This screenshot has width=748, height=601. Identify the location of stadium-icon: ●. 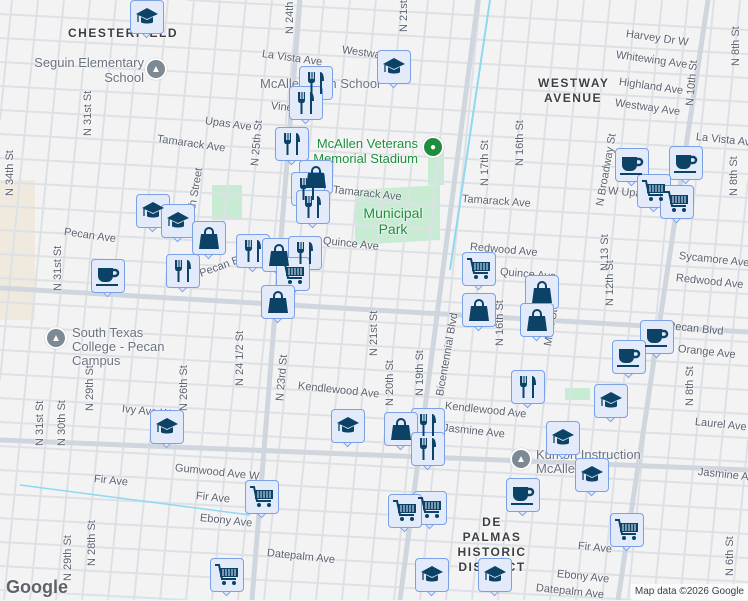
(433, 147).